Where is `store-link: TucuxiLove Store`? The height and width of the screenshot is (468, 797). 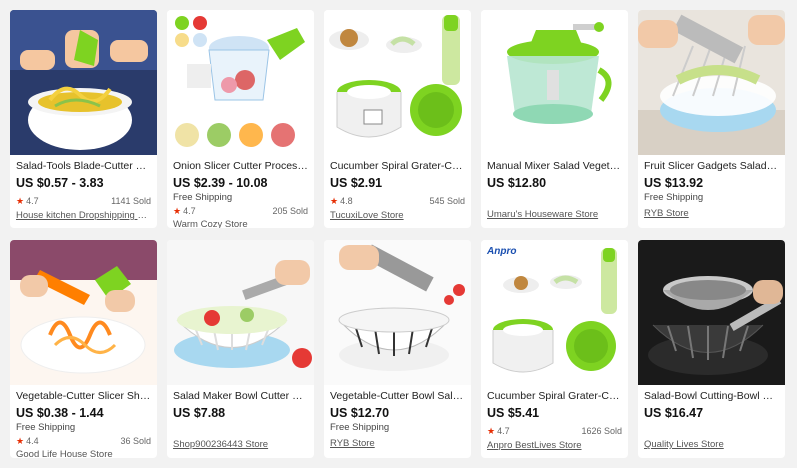 store-link: TucuxiLove Store is located at coordinates (397, 216).